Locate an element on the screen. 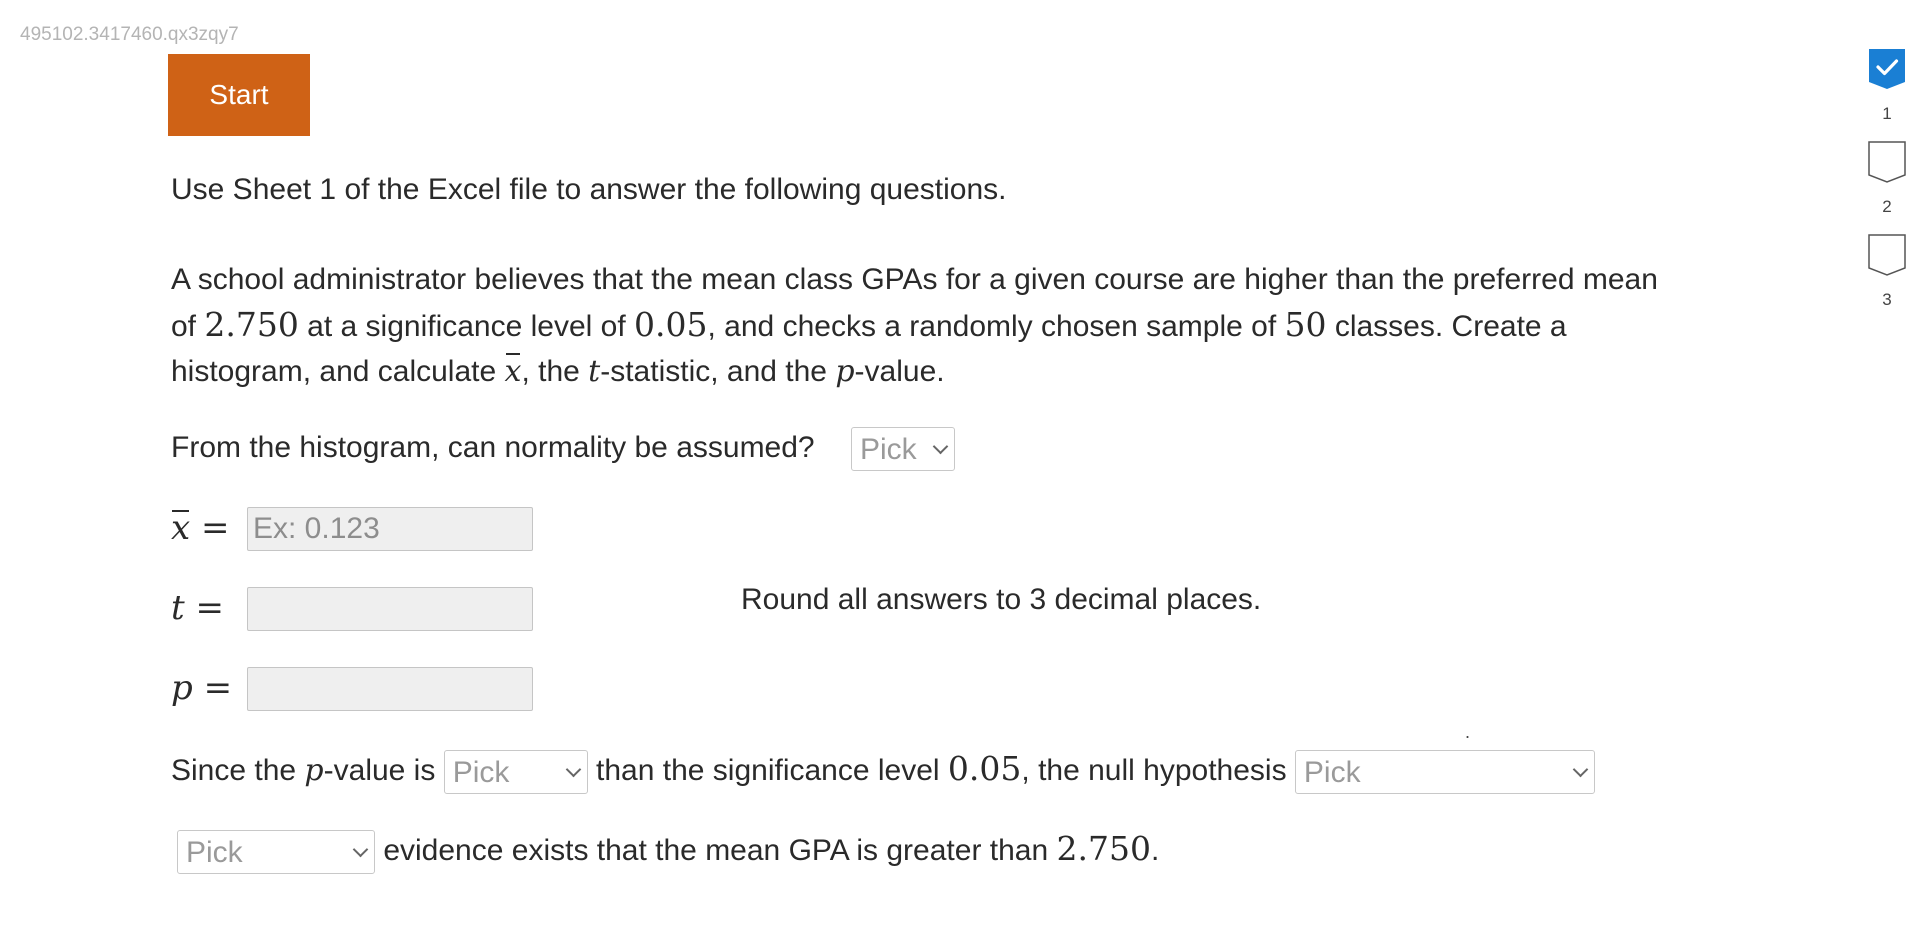 The width and height of the screenshot is (1914, 934). p-symbol: p is located at coordinates (845, 371).